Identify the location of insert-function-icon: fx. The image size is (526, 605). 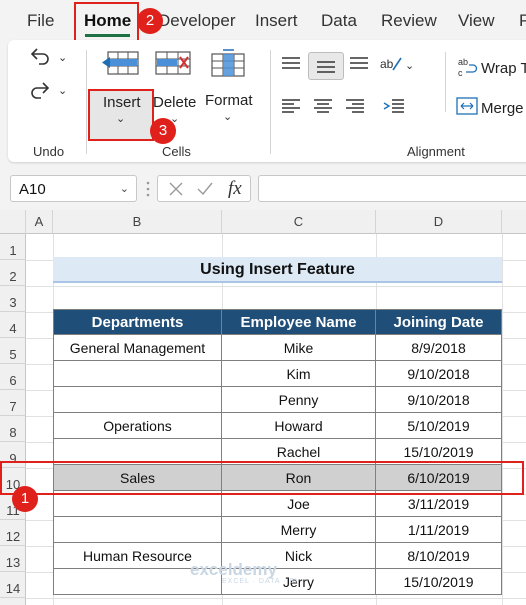
(235, 189).